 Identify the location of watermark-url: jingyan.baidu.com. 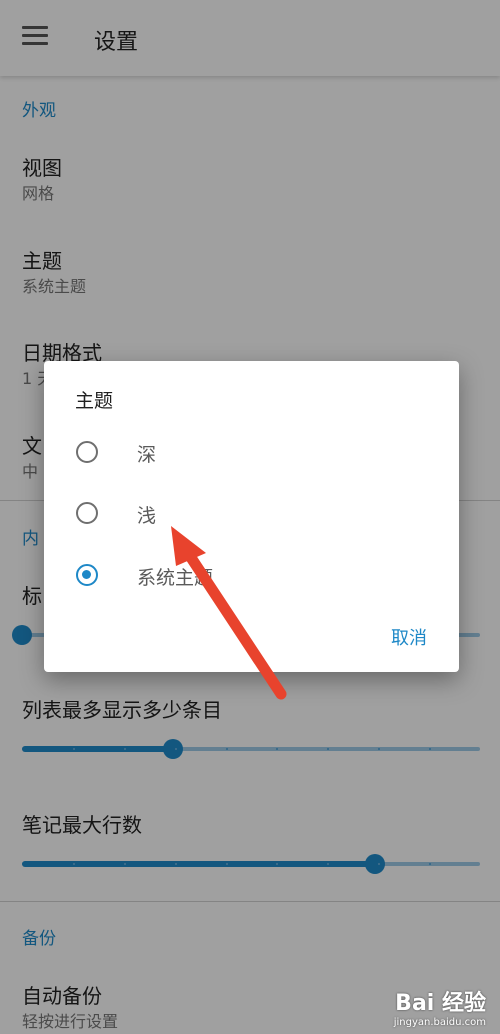
(439, 1022).